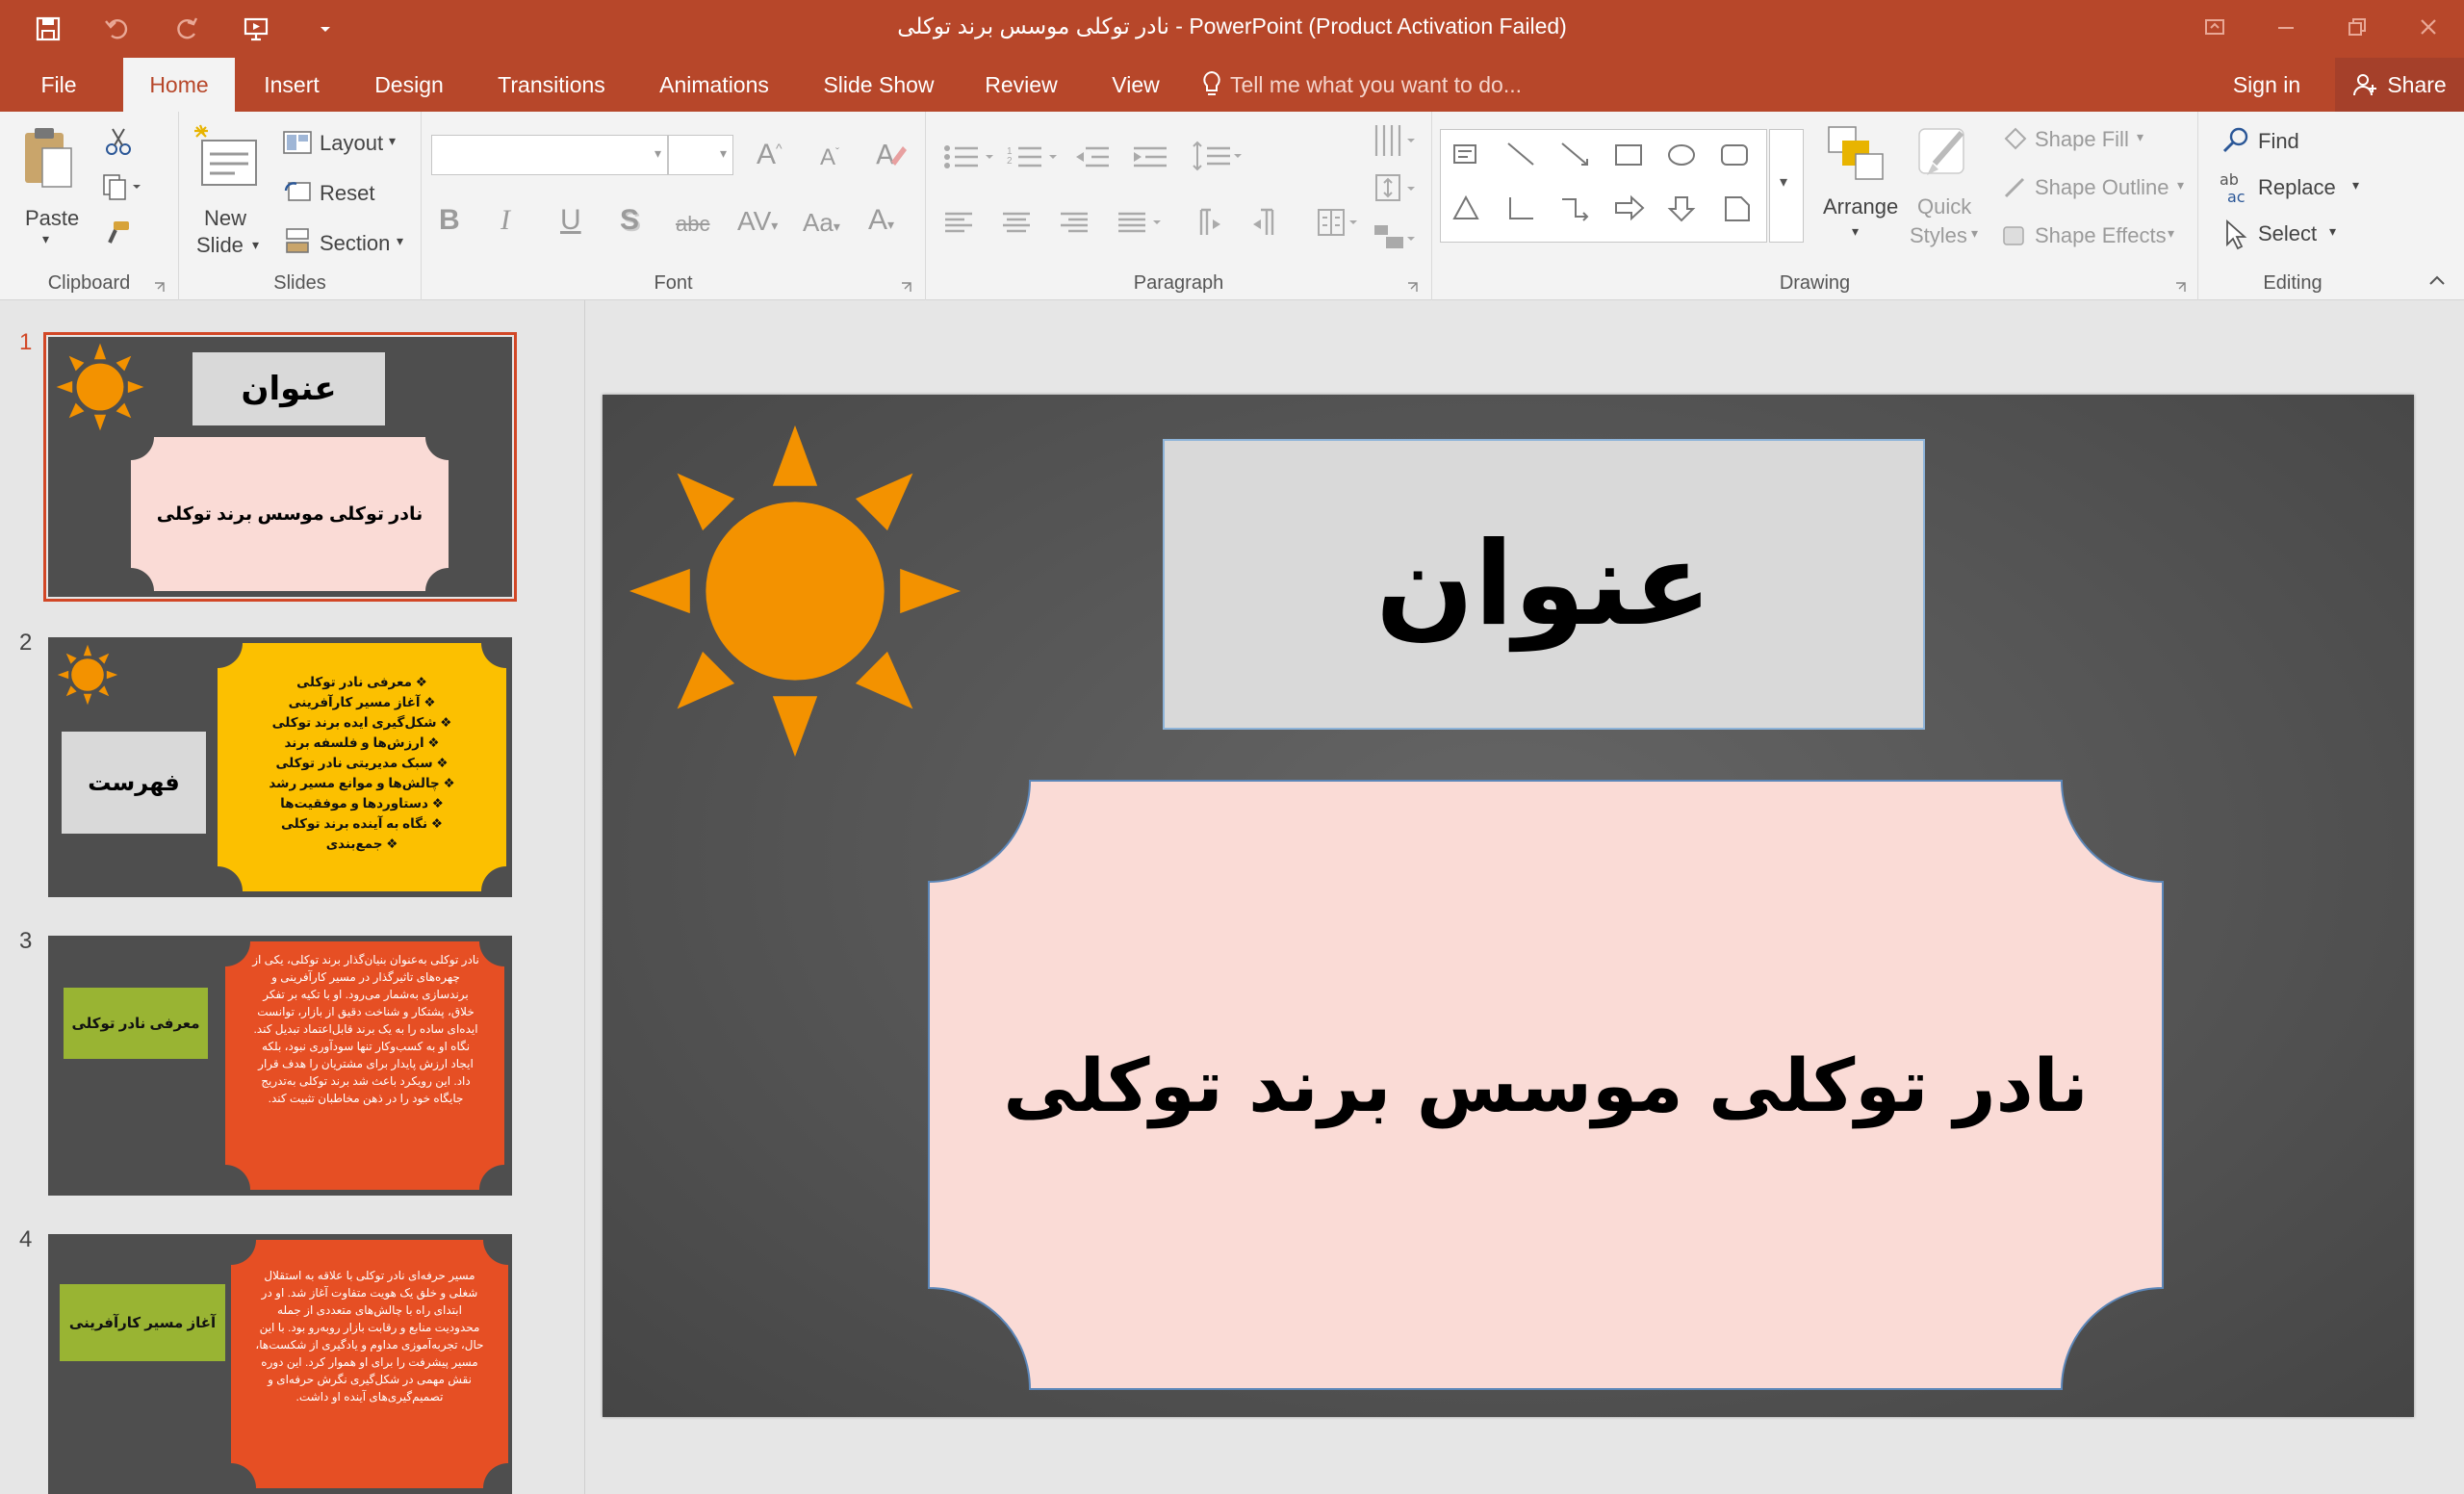 Image resolution: width=2464 pixels, height=1494 pixels. Describe the element at coordinates (2286, 27) in the screenshot. I see `minimize-icon` at that location.